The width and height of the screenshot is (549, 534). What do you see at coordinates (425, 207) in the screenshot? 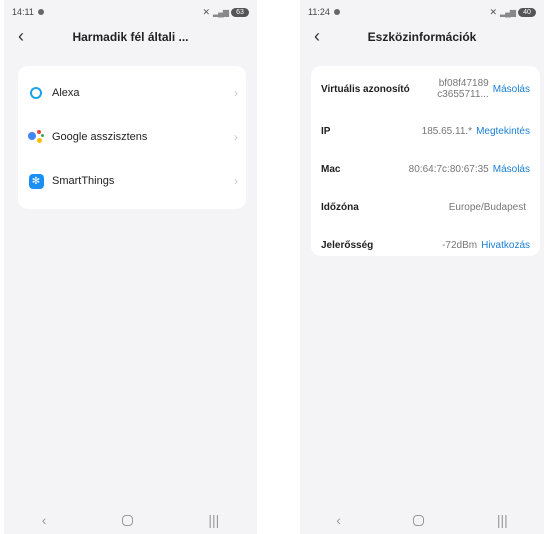
I see `info-row-timezone: Időzóna Europe/Budapest` at bounding box center [425, 207].